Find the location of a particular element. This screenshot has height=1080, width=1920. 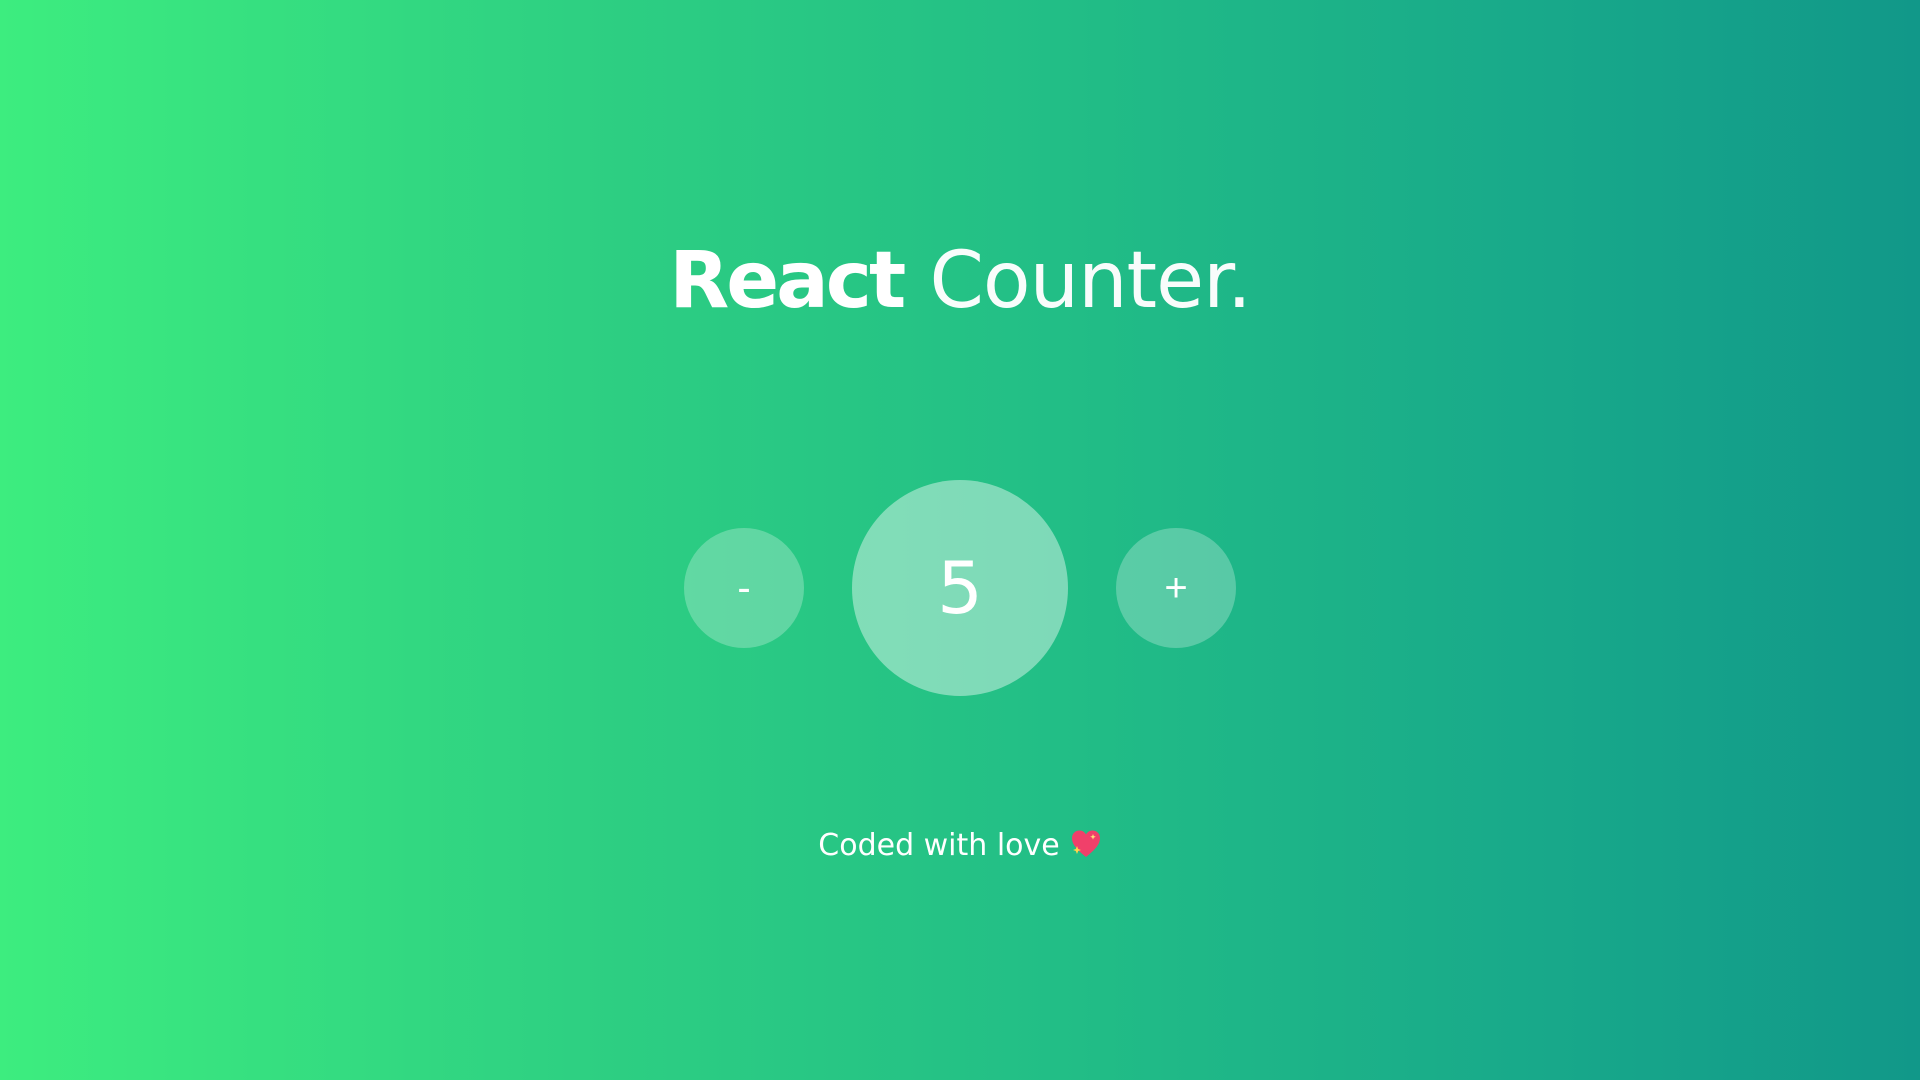

page-title: React Counter. is located at coordinates (960, 281).